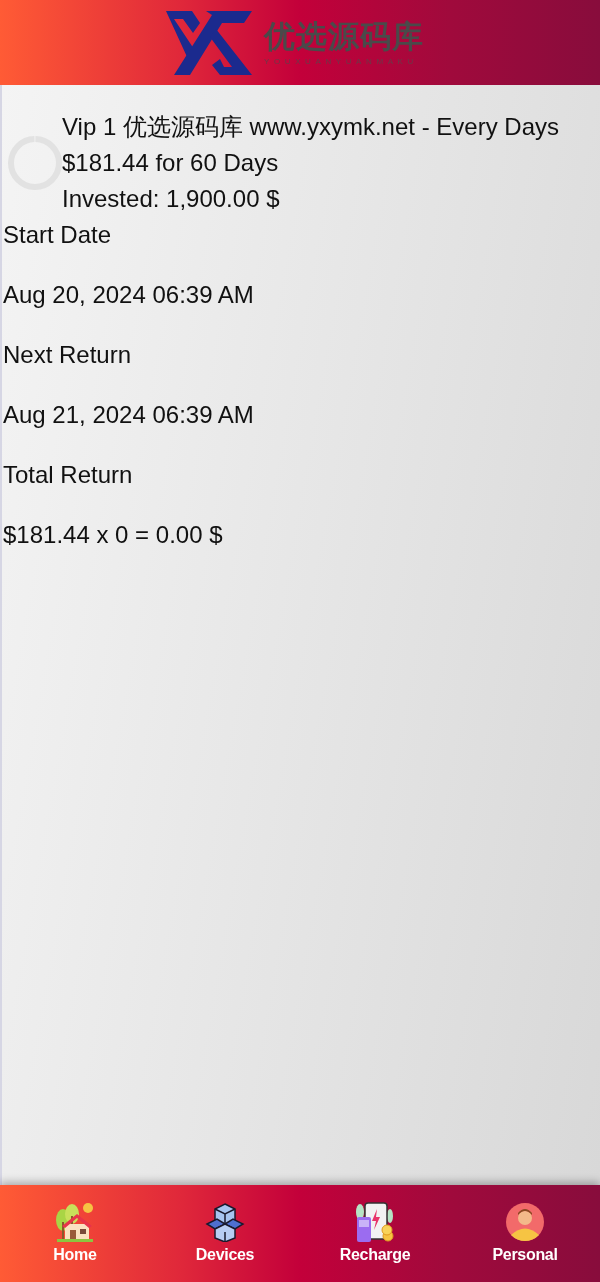 This screenshot has height=1282, width=600. What do you see at coordinates (375, 1222) in the screenshot?
I see `phone-icon` at bounding box center [375, 1222].